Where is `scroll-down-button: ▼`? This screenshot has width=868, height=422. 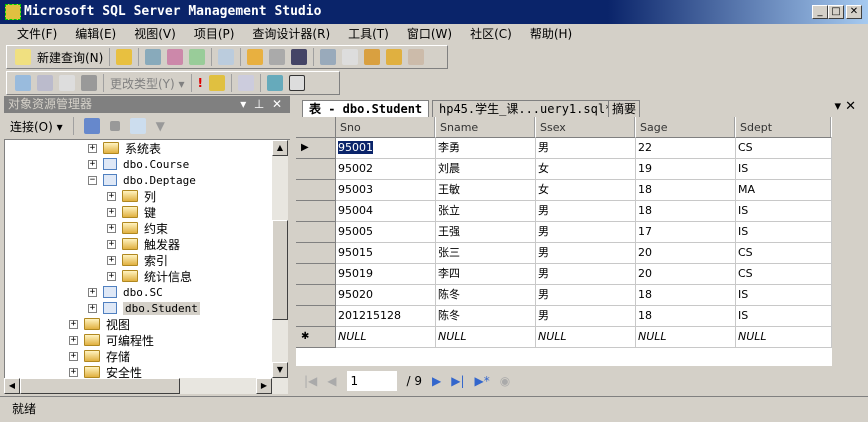 scroll-down-button: ▼ is located at coordinates (280, 370).